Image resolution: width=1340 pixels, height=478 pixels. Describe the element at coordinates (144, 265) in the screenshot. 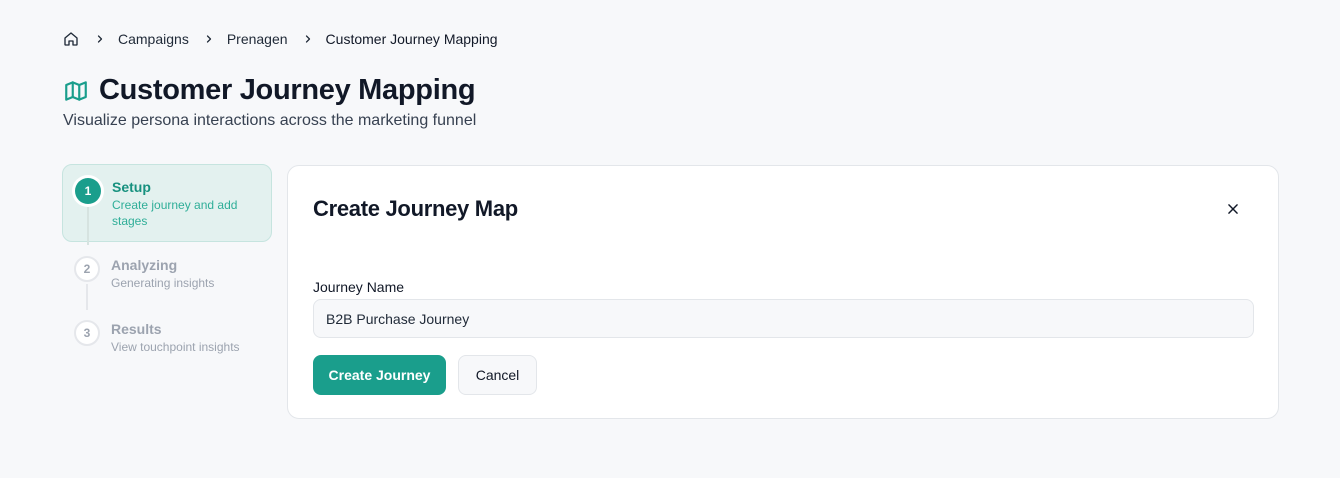

I see `step-title: Analyzing` at that location.